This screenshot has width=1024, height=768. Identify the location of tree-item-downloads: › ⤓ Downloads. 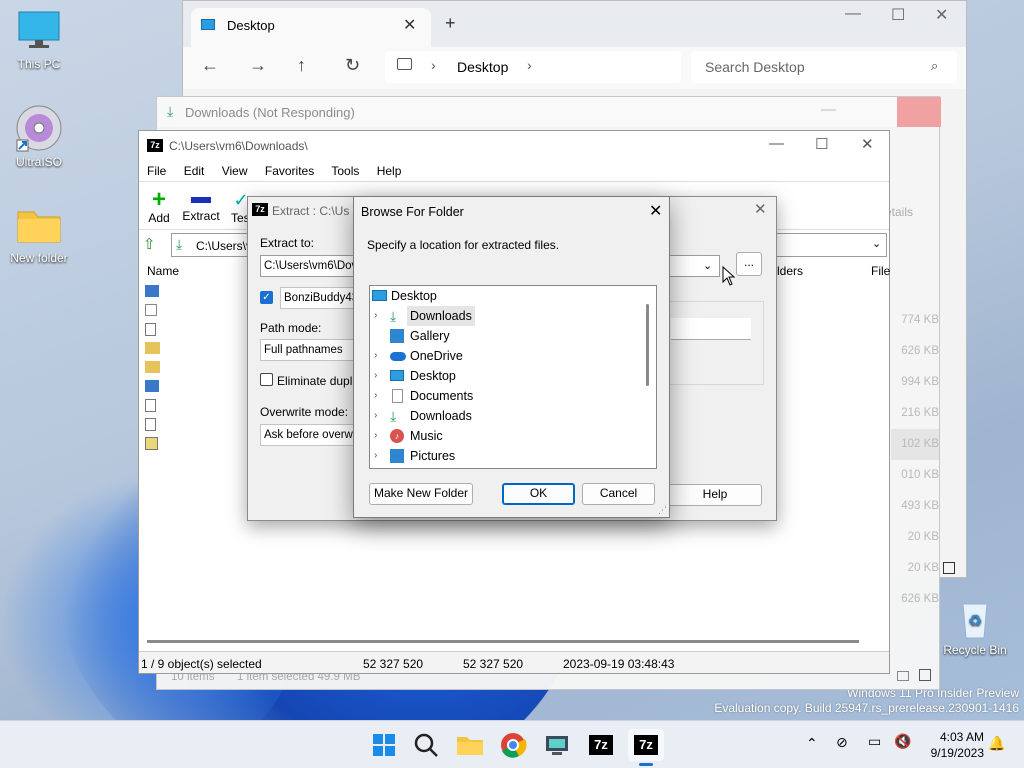
(505, 316).